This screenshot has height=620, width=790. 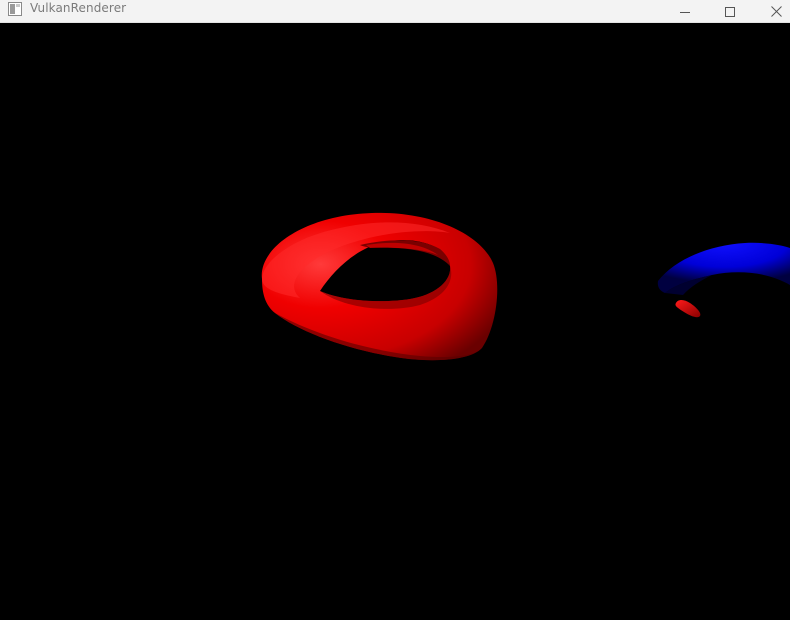 I want to click on close-button, so click(x=771, y=11).